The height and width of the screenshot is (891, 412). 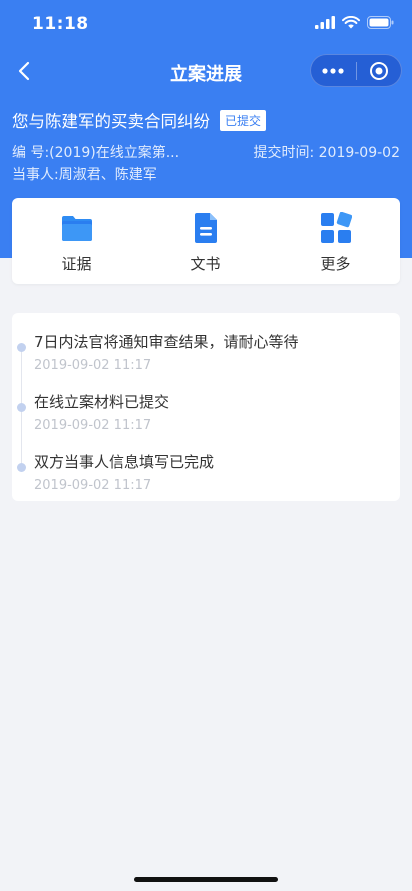 What do you see at coordinates (336, 227) in the screenshot?
I see `grid-more-icon` at bounding box center [336, 227].